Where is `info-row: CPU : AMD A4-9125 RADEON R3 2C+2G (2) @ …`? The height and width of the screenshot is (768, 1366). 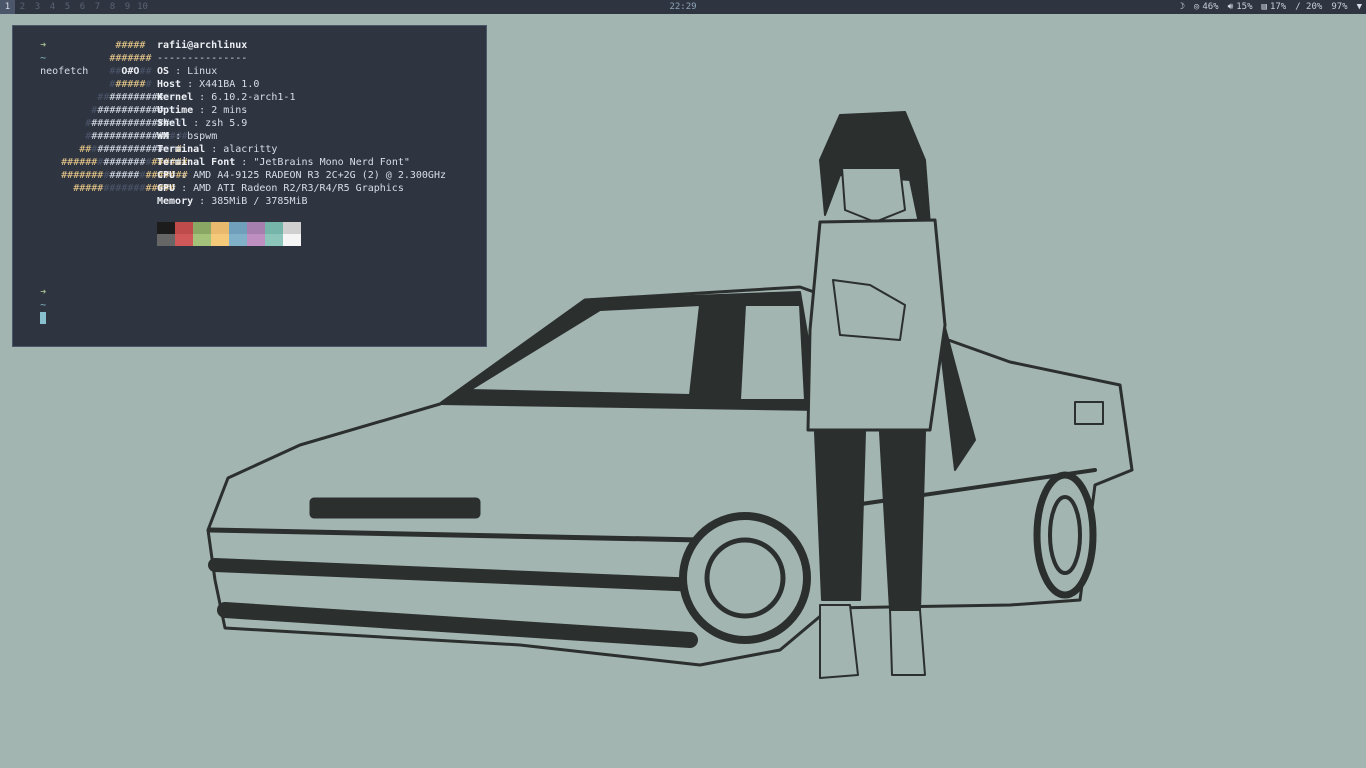
info-row: CPU : AMD A4-9125 RADEON R3 2C+2G (2) @ … is located at coordinates (301, 175).